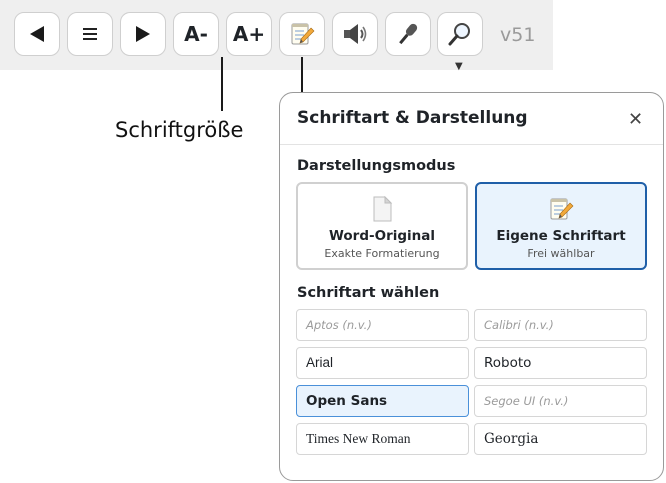 The height and width of the screenshot is (483, 666). I want to click on font-option-georgia: Georgia, so click(560, 439).